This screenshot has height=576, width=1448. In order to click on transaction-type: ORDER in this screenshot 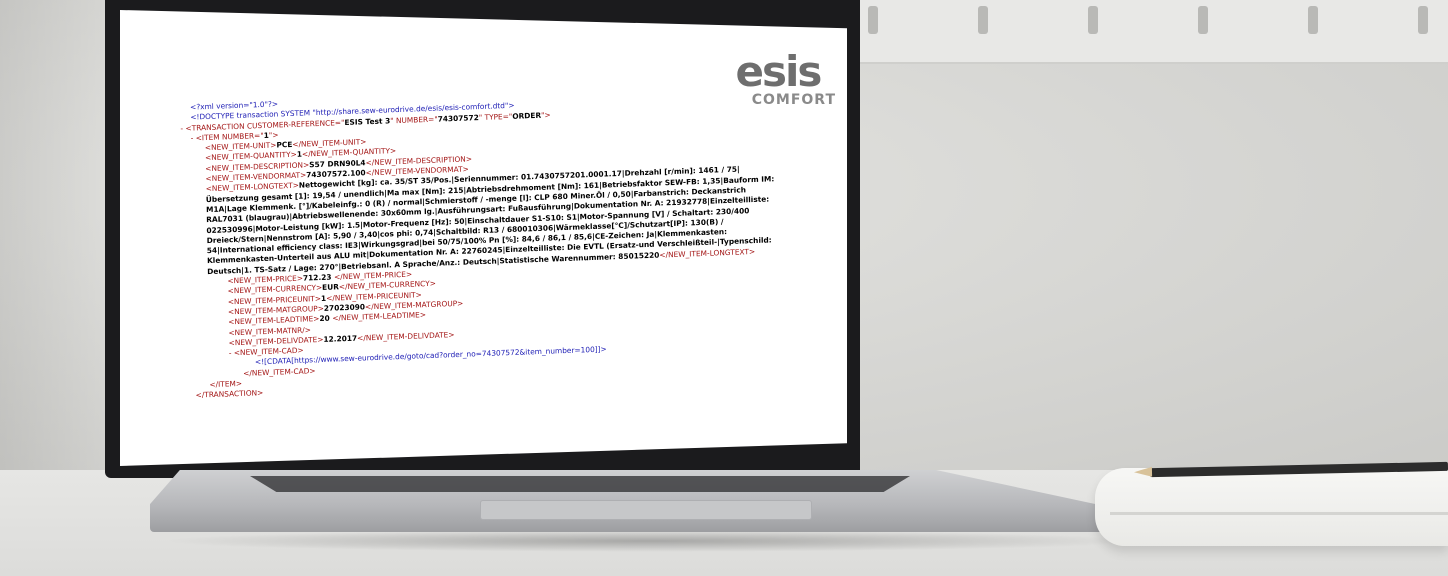, I will do `click(527, 115)`.